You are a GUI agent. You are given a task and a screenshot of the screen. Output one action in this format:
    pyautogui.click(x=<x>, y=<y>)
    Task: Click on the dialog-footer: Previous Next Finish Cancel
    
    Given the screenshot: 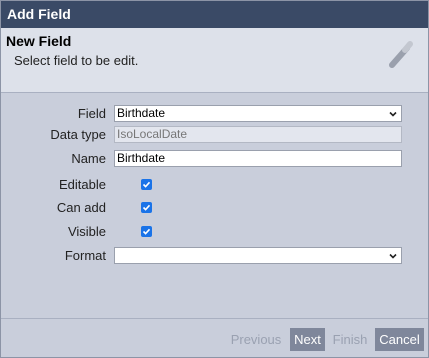 What is the action you would take?
    pyautogui.click(x=214, y=337)
    